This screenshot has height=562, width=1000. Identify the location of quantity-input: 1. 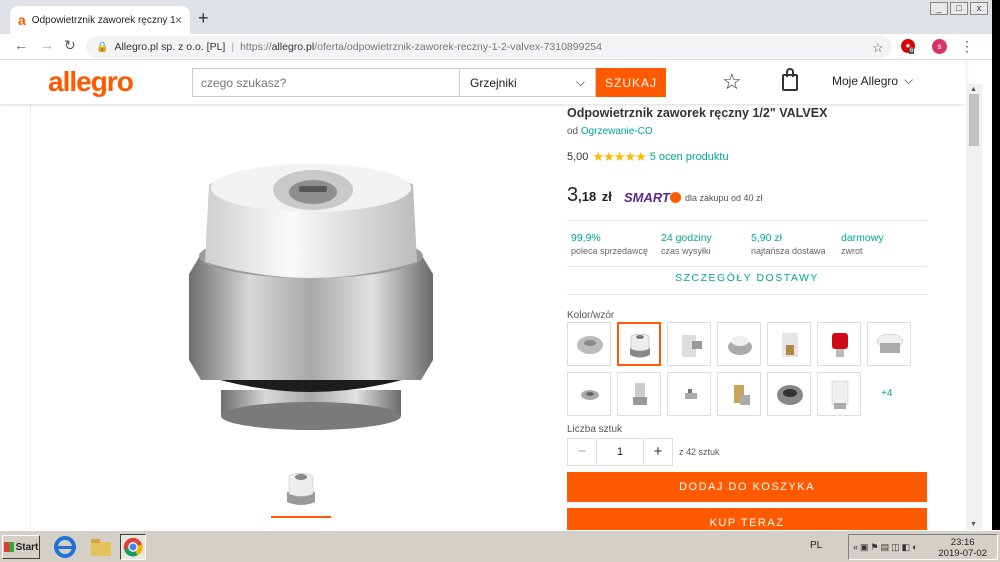
(620, 452).